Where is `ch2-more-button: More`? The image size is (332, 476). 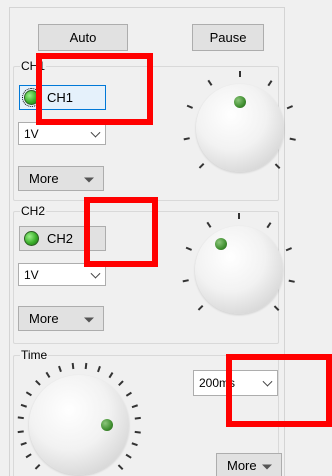
ch2-more-button: More is located at coordinates (61, 318).